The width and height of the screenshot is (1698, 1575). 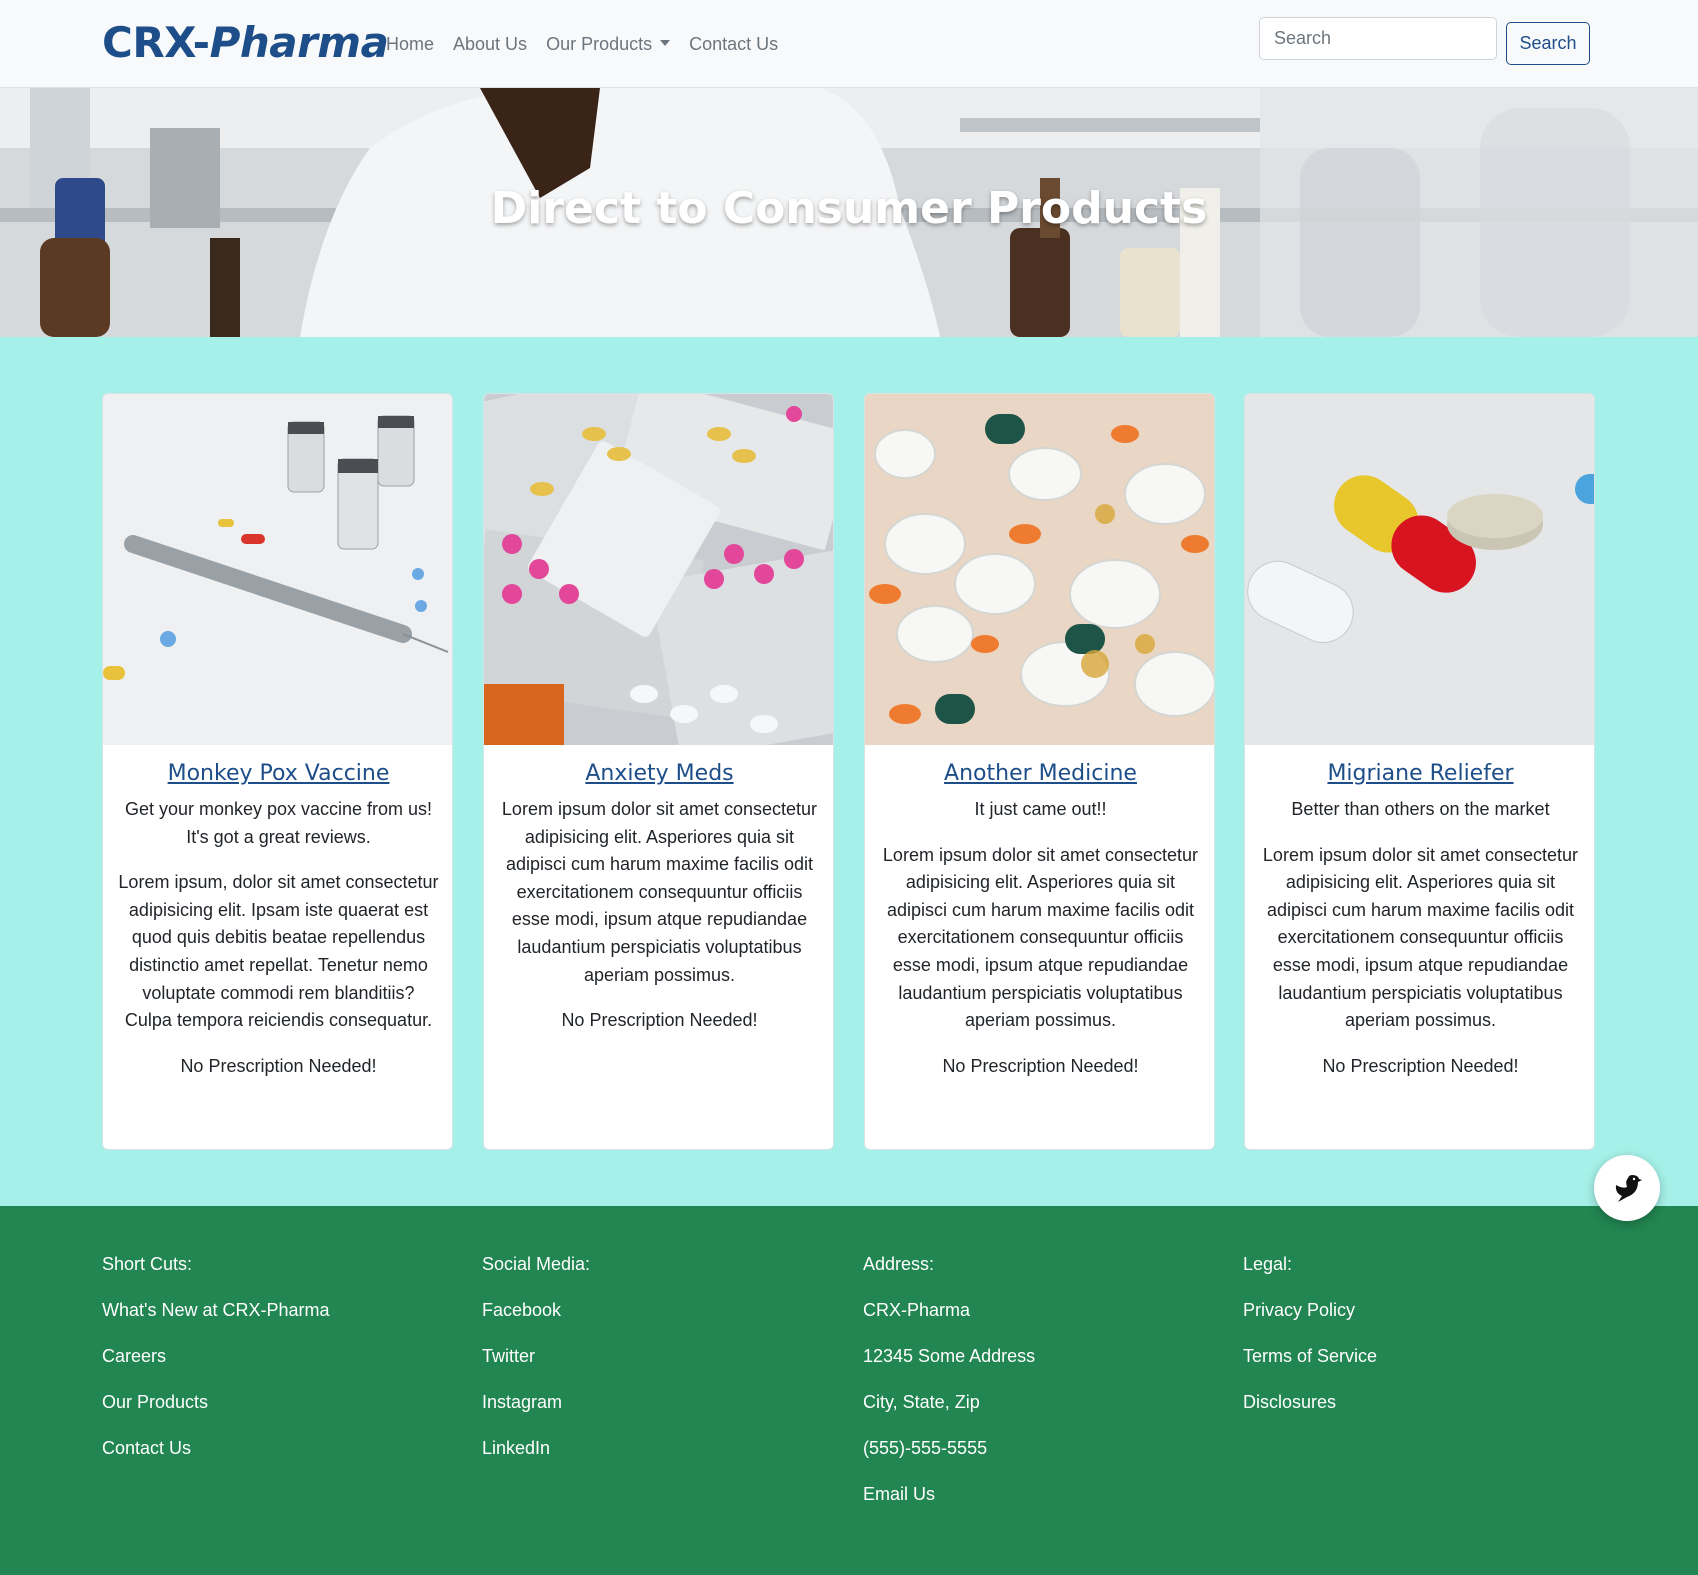 What do you see at coordinates (665, 43) in the screenshot?
I see `chevron-down-icon` at bounding box center [665, 43].